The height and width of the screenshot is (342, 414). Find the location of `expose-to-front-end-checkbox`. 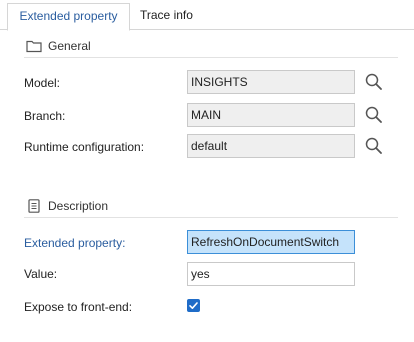

expose-to-front-end-checkbox is located at coordinates (193, 305).